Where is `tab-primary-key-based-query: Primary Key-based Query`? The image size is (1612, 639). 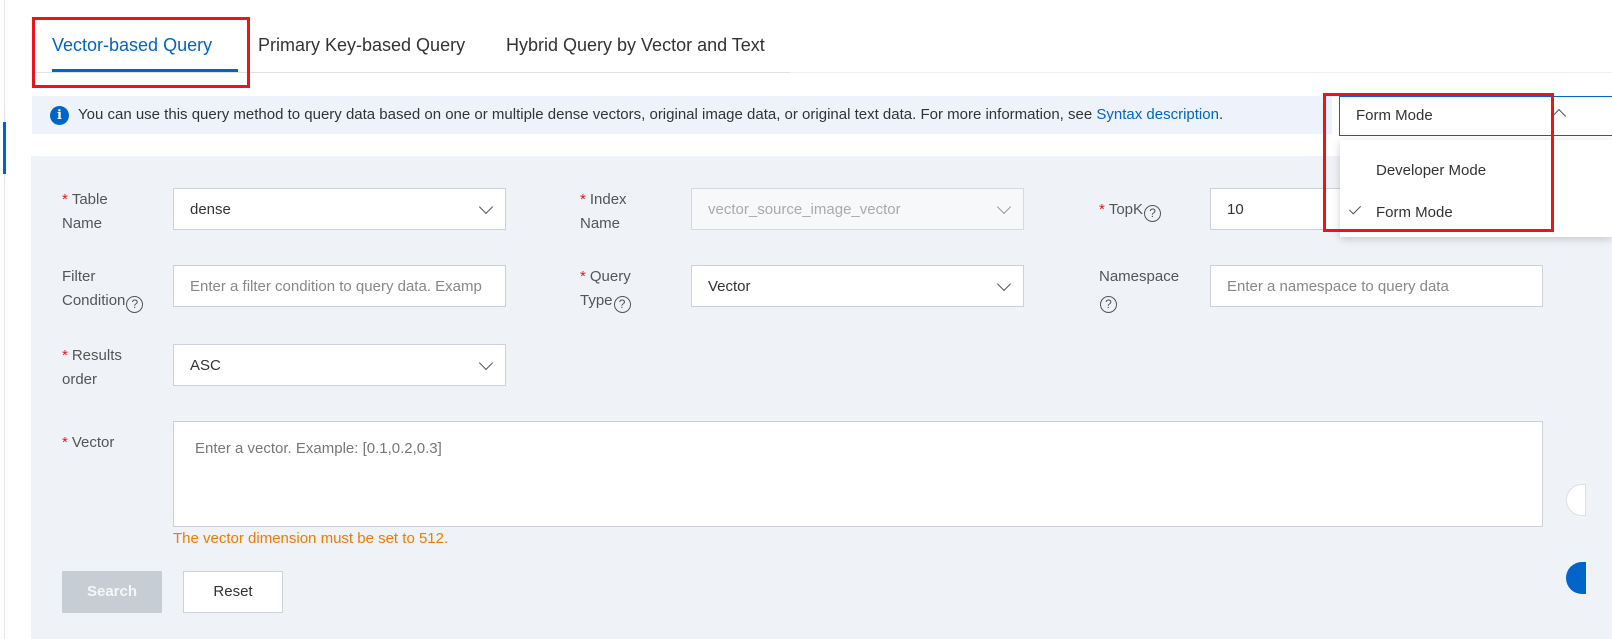
tab-primary-key-based-query: Primary Key-based Query is located at coordinates (361, 45).